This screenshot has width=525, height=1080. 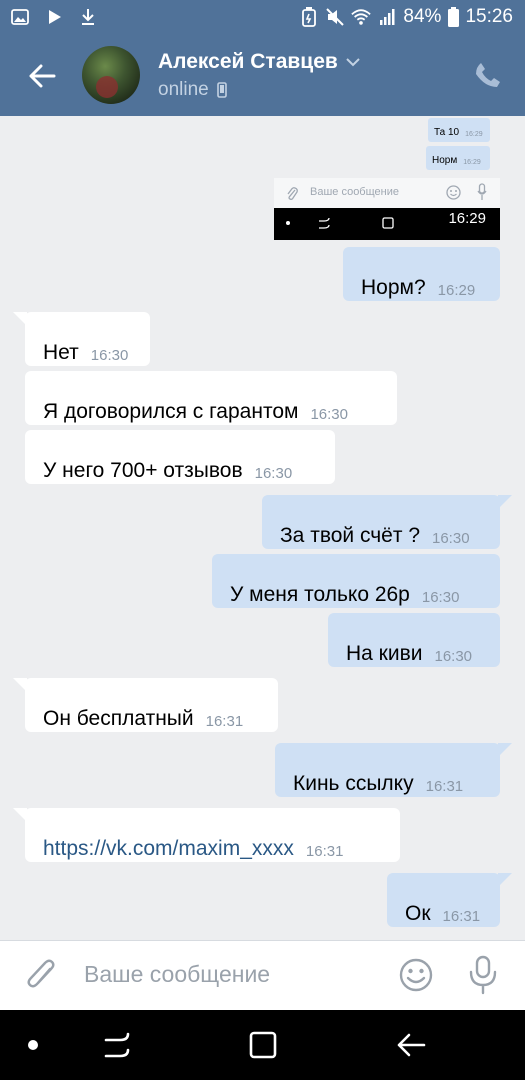 What do you see at coordinates (309, 17) in the screenshot?
I see `battery-saver-icon` at bounding box center [309, 17].